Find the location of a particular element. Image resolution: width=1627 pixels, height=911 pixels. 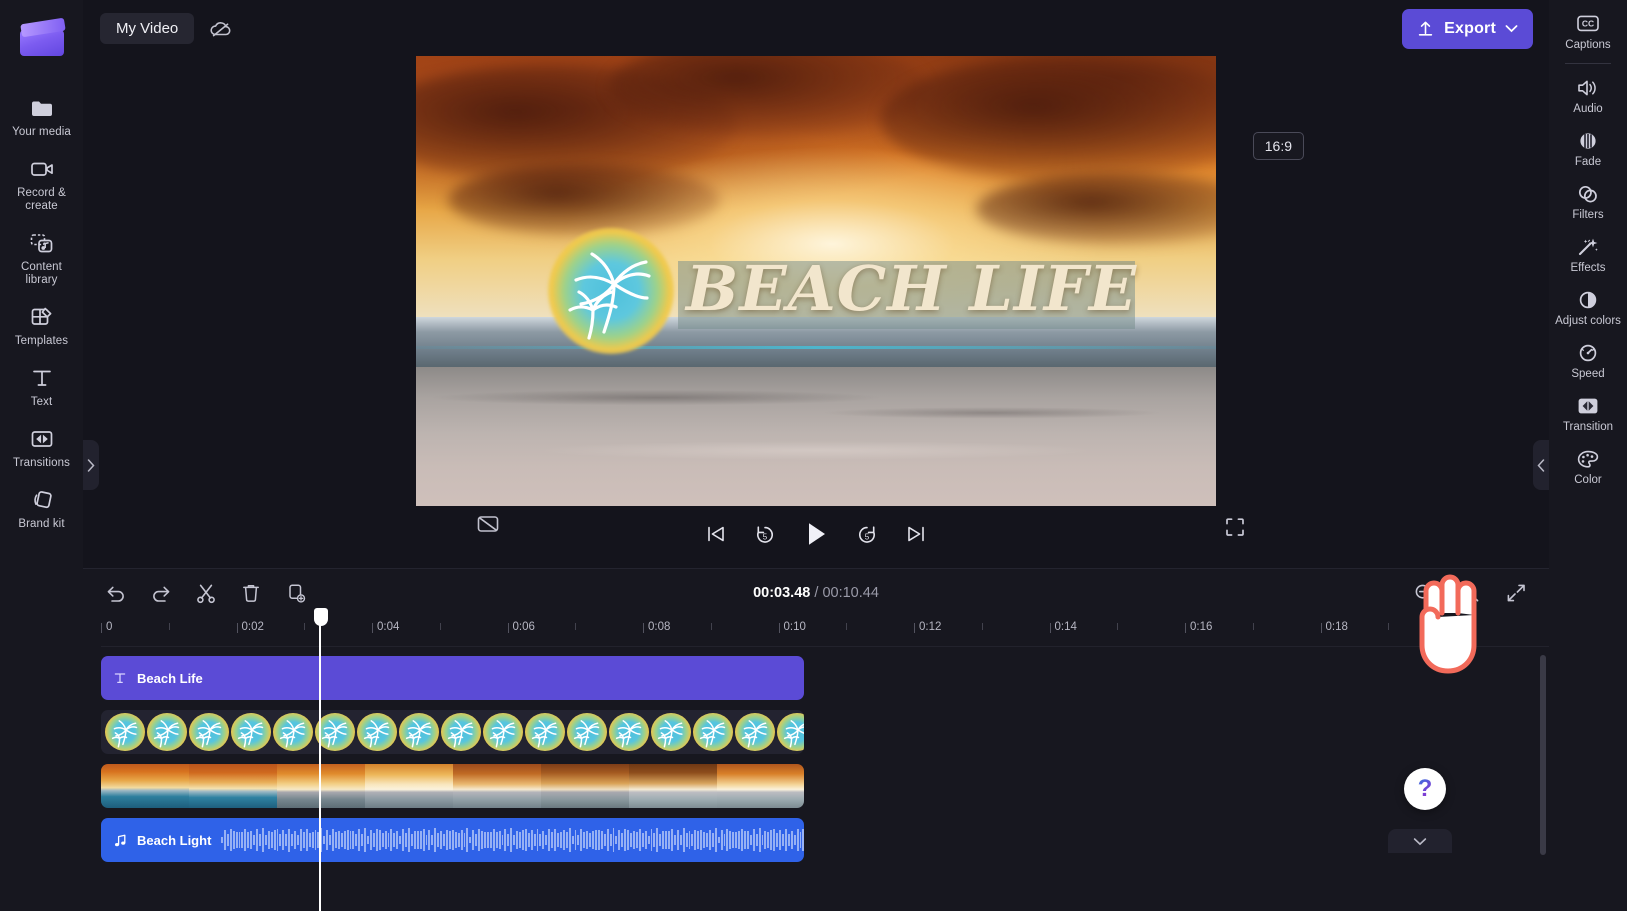

sidebar-item-transitions: Transitions is located at coordinates (42, 447).